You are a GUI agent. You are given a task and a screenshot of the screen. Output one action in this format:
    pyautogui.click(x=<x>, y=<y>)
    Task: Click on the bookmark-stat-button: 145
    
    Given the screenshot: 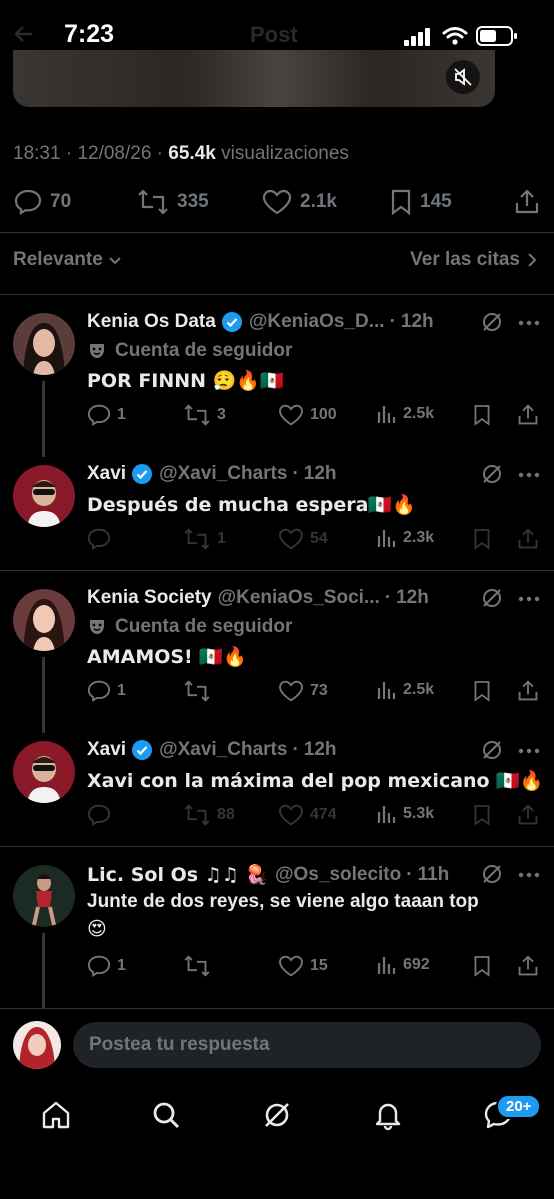 What is the action you would take?
    pyautogui.click(x=421, y=202)
    